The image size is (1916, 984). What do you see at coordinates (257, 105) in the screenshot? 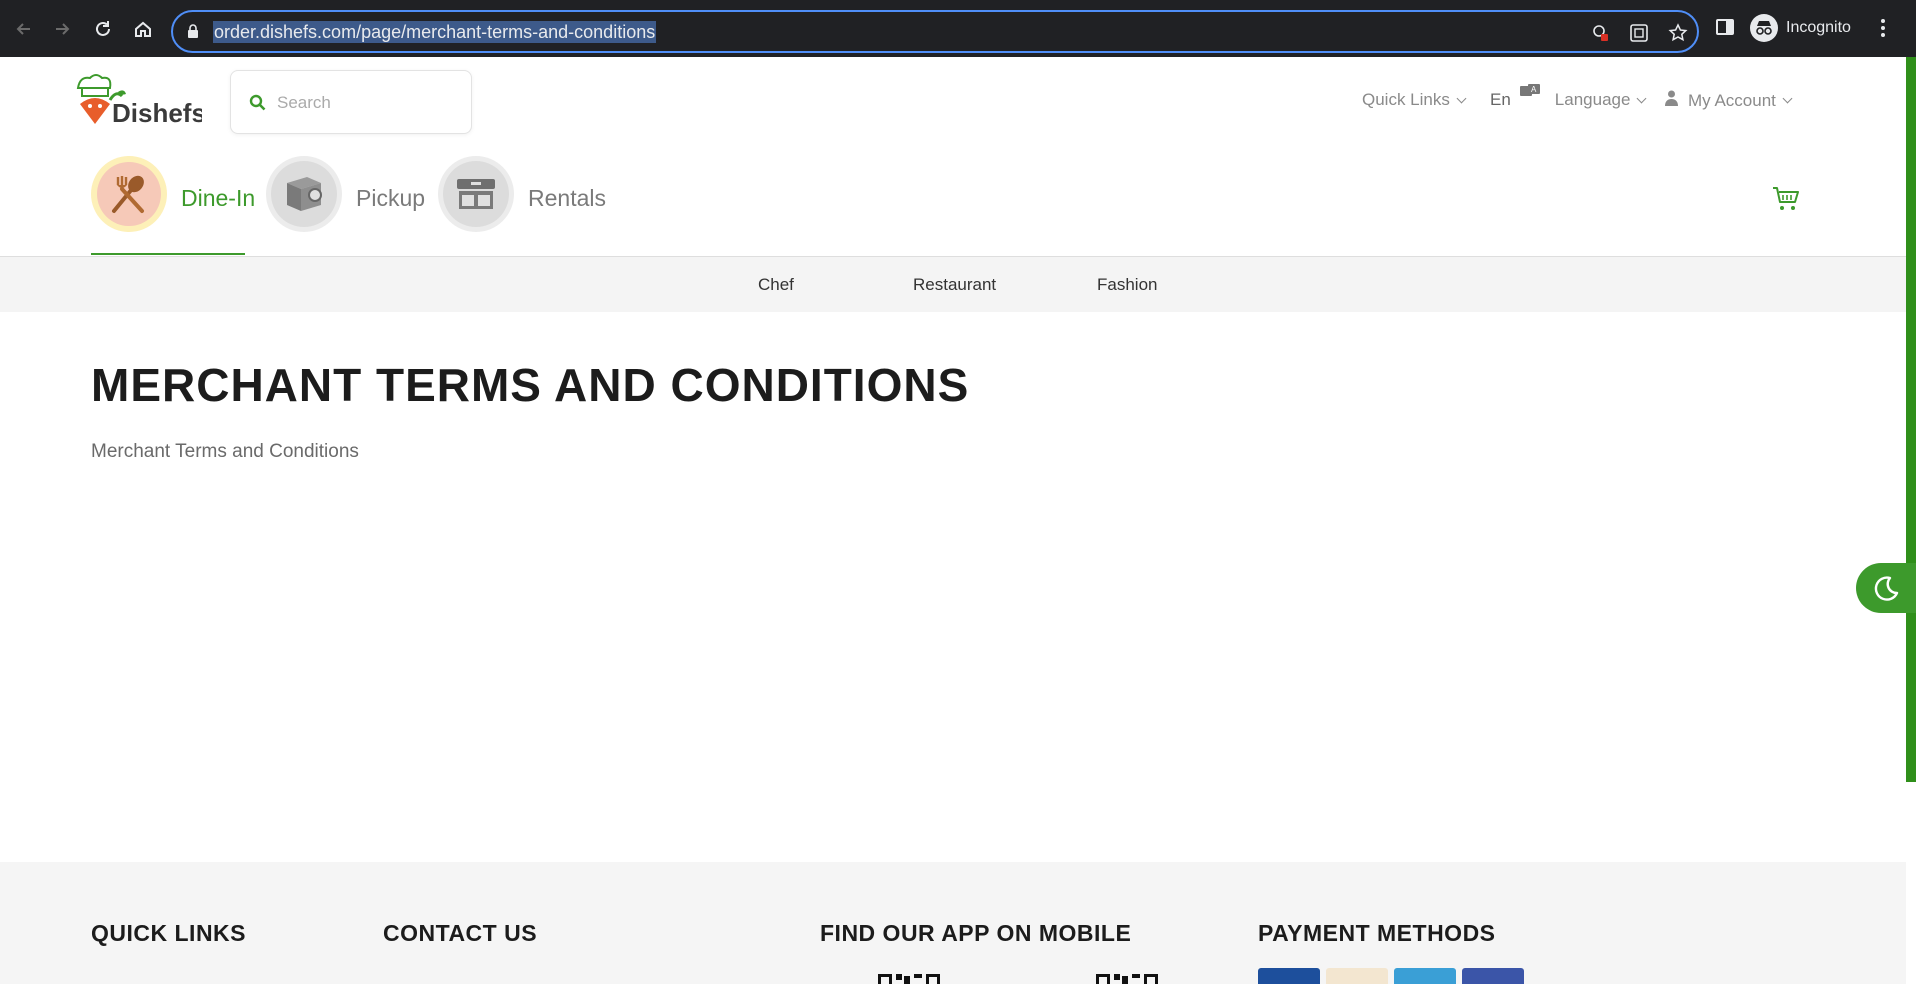
I see `search-icon` at bounding box center [257, 105].